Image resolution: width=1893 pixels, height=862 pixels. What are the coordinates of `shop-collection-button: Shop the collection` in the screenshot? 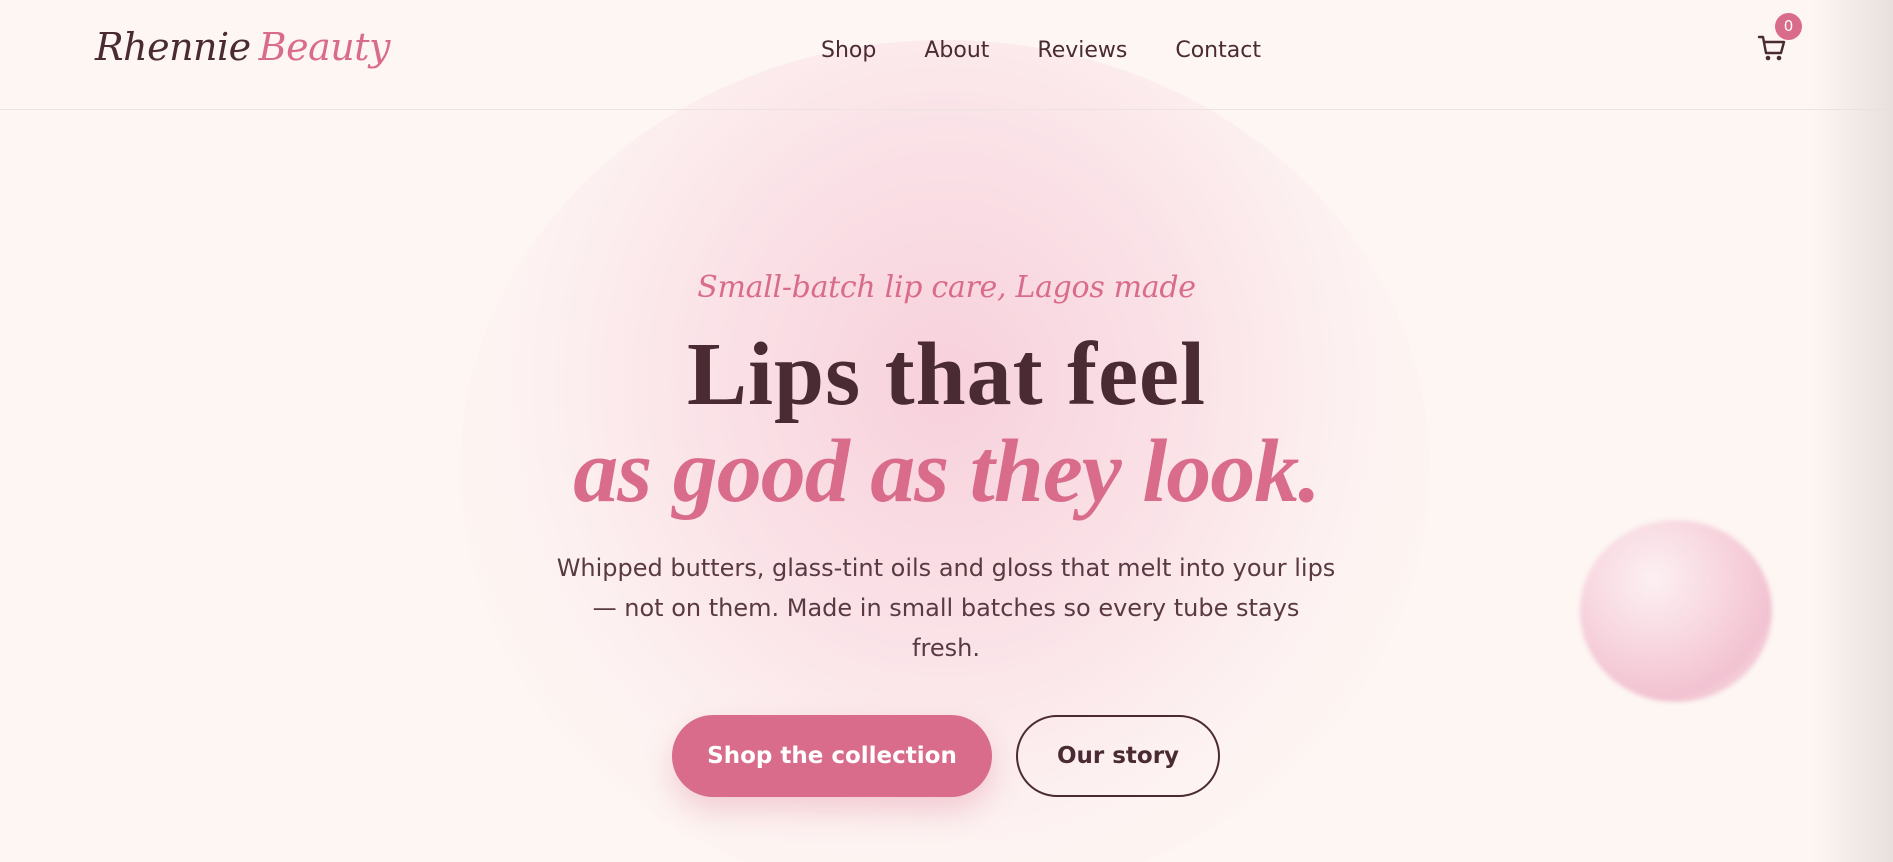 It's located at (832, 756).